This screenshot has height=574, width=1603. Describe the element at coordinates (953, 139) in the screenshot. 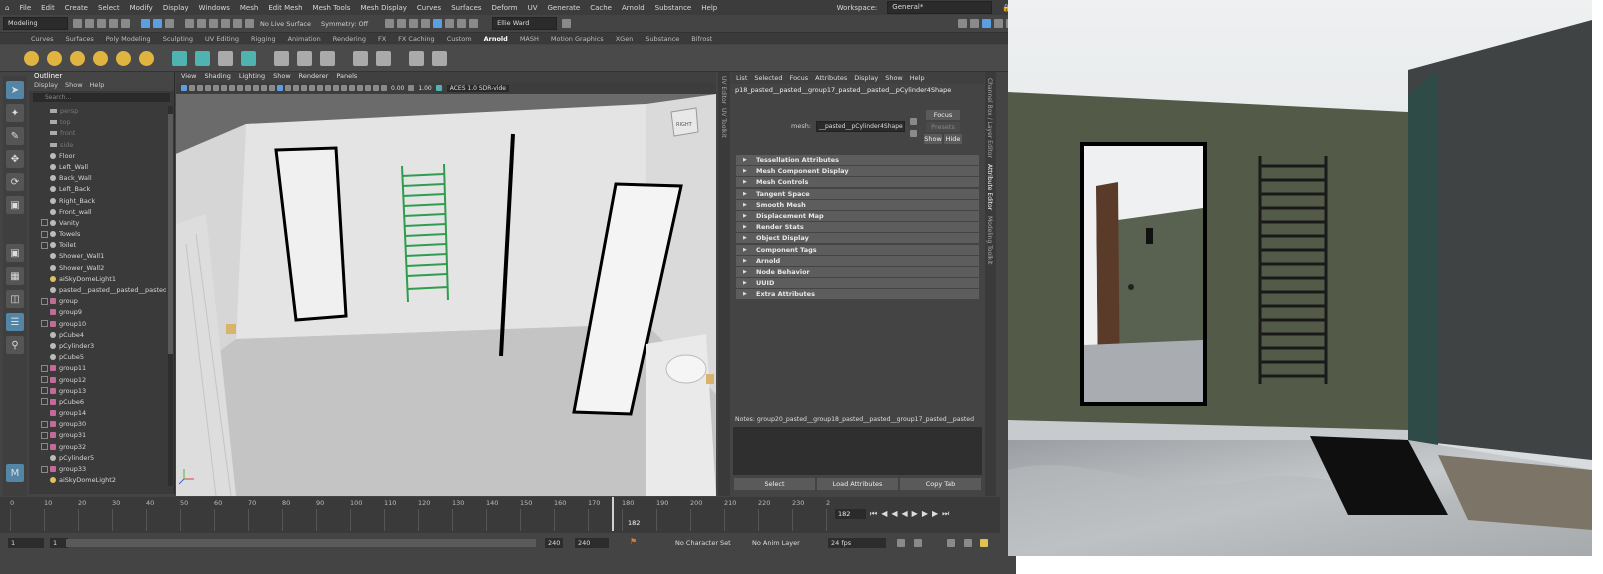

I see `hide-button: Hide` at that location.